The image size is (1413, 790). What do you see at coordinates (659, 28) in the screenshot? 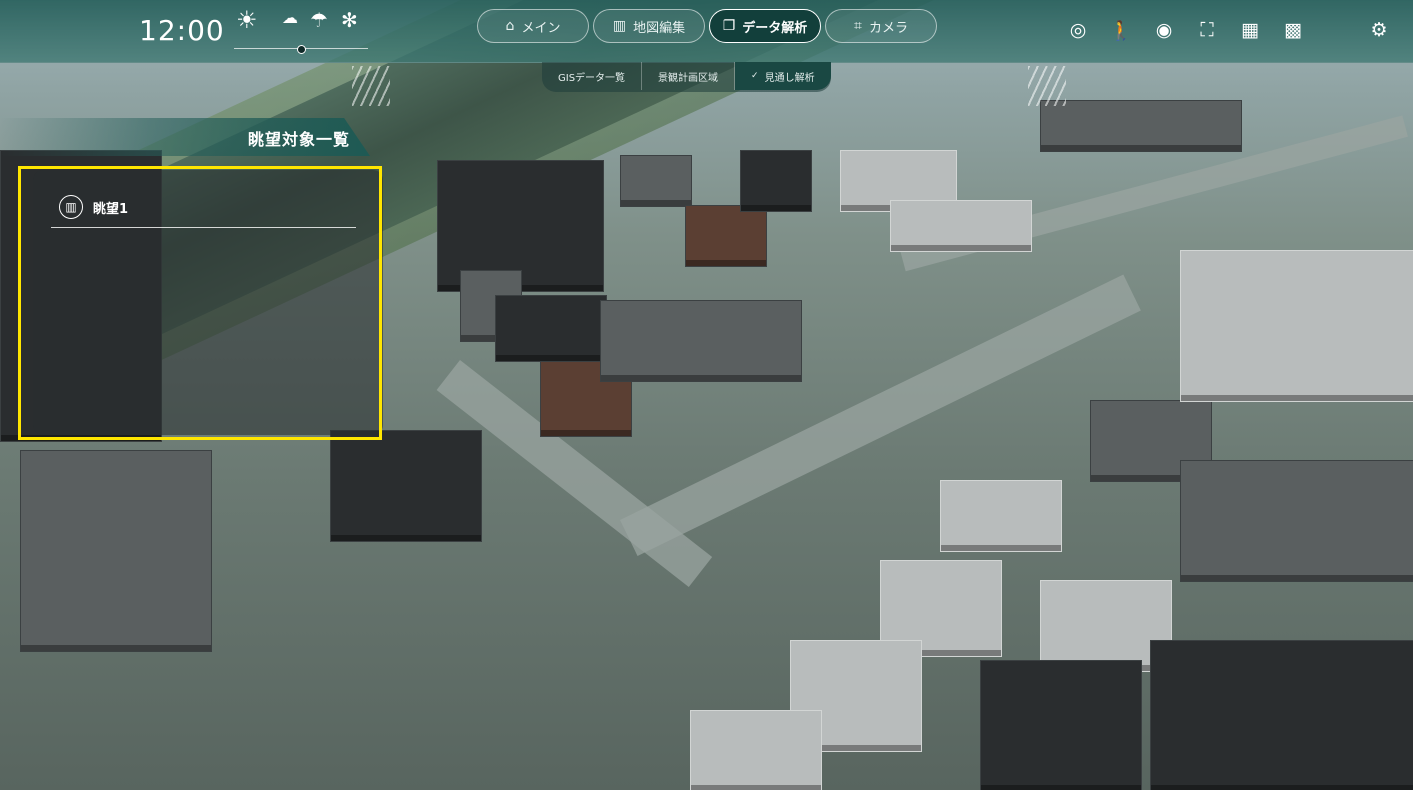
I see `nav-map-edit-label: 地図編集` at bounding box center [659, 28].